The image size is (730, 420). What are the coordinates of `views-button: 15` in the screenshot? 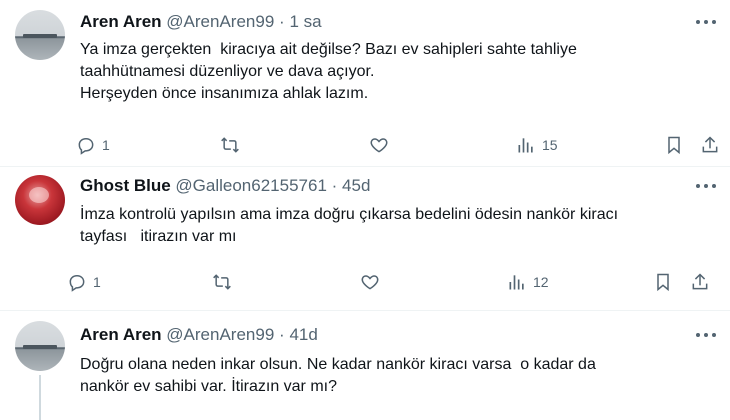 It's located at (537, 145).